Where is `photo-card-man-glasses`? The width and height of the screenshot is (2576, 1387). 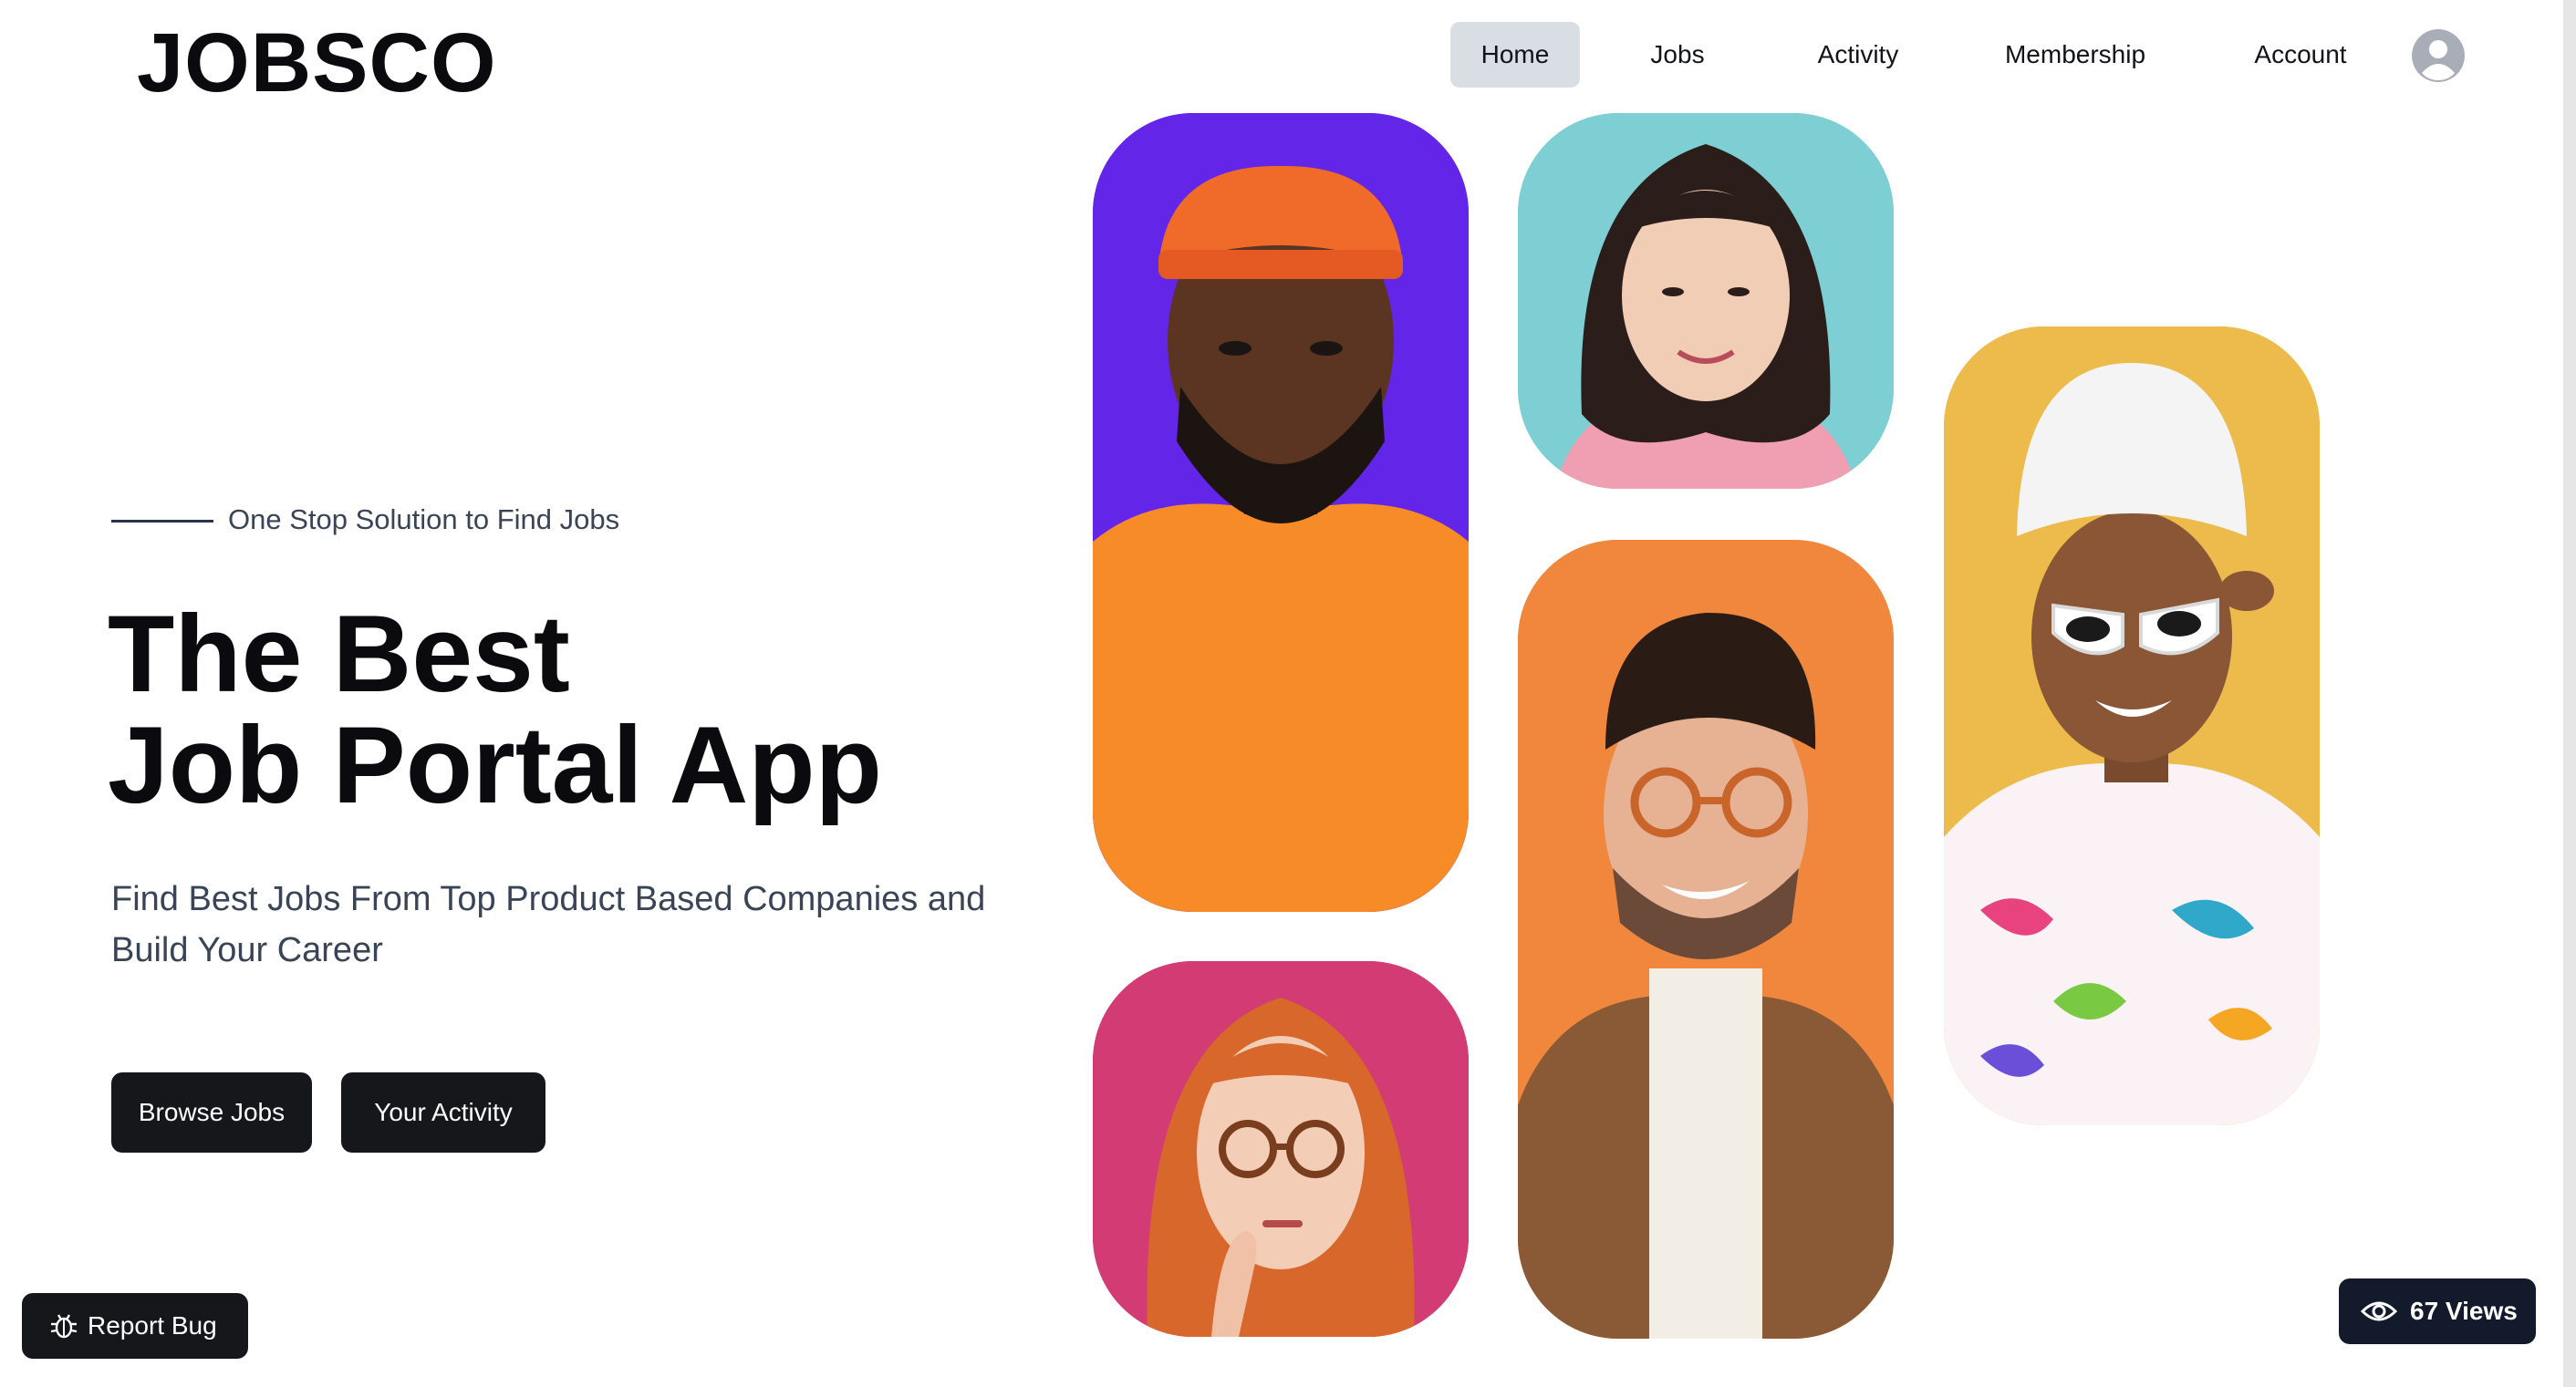
photo-card-man-glasses is located at coordinates (1706, 939).